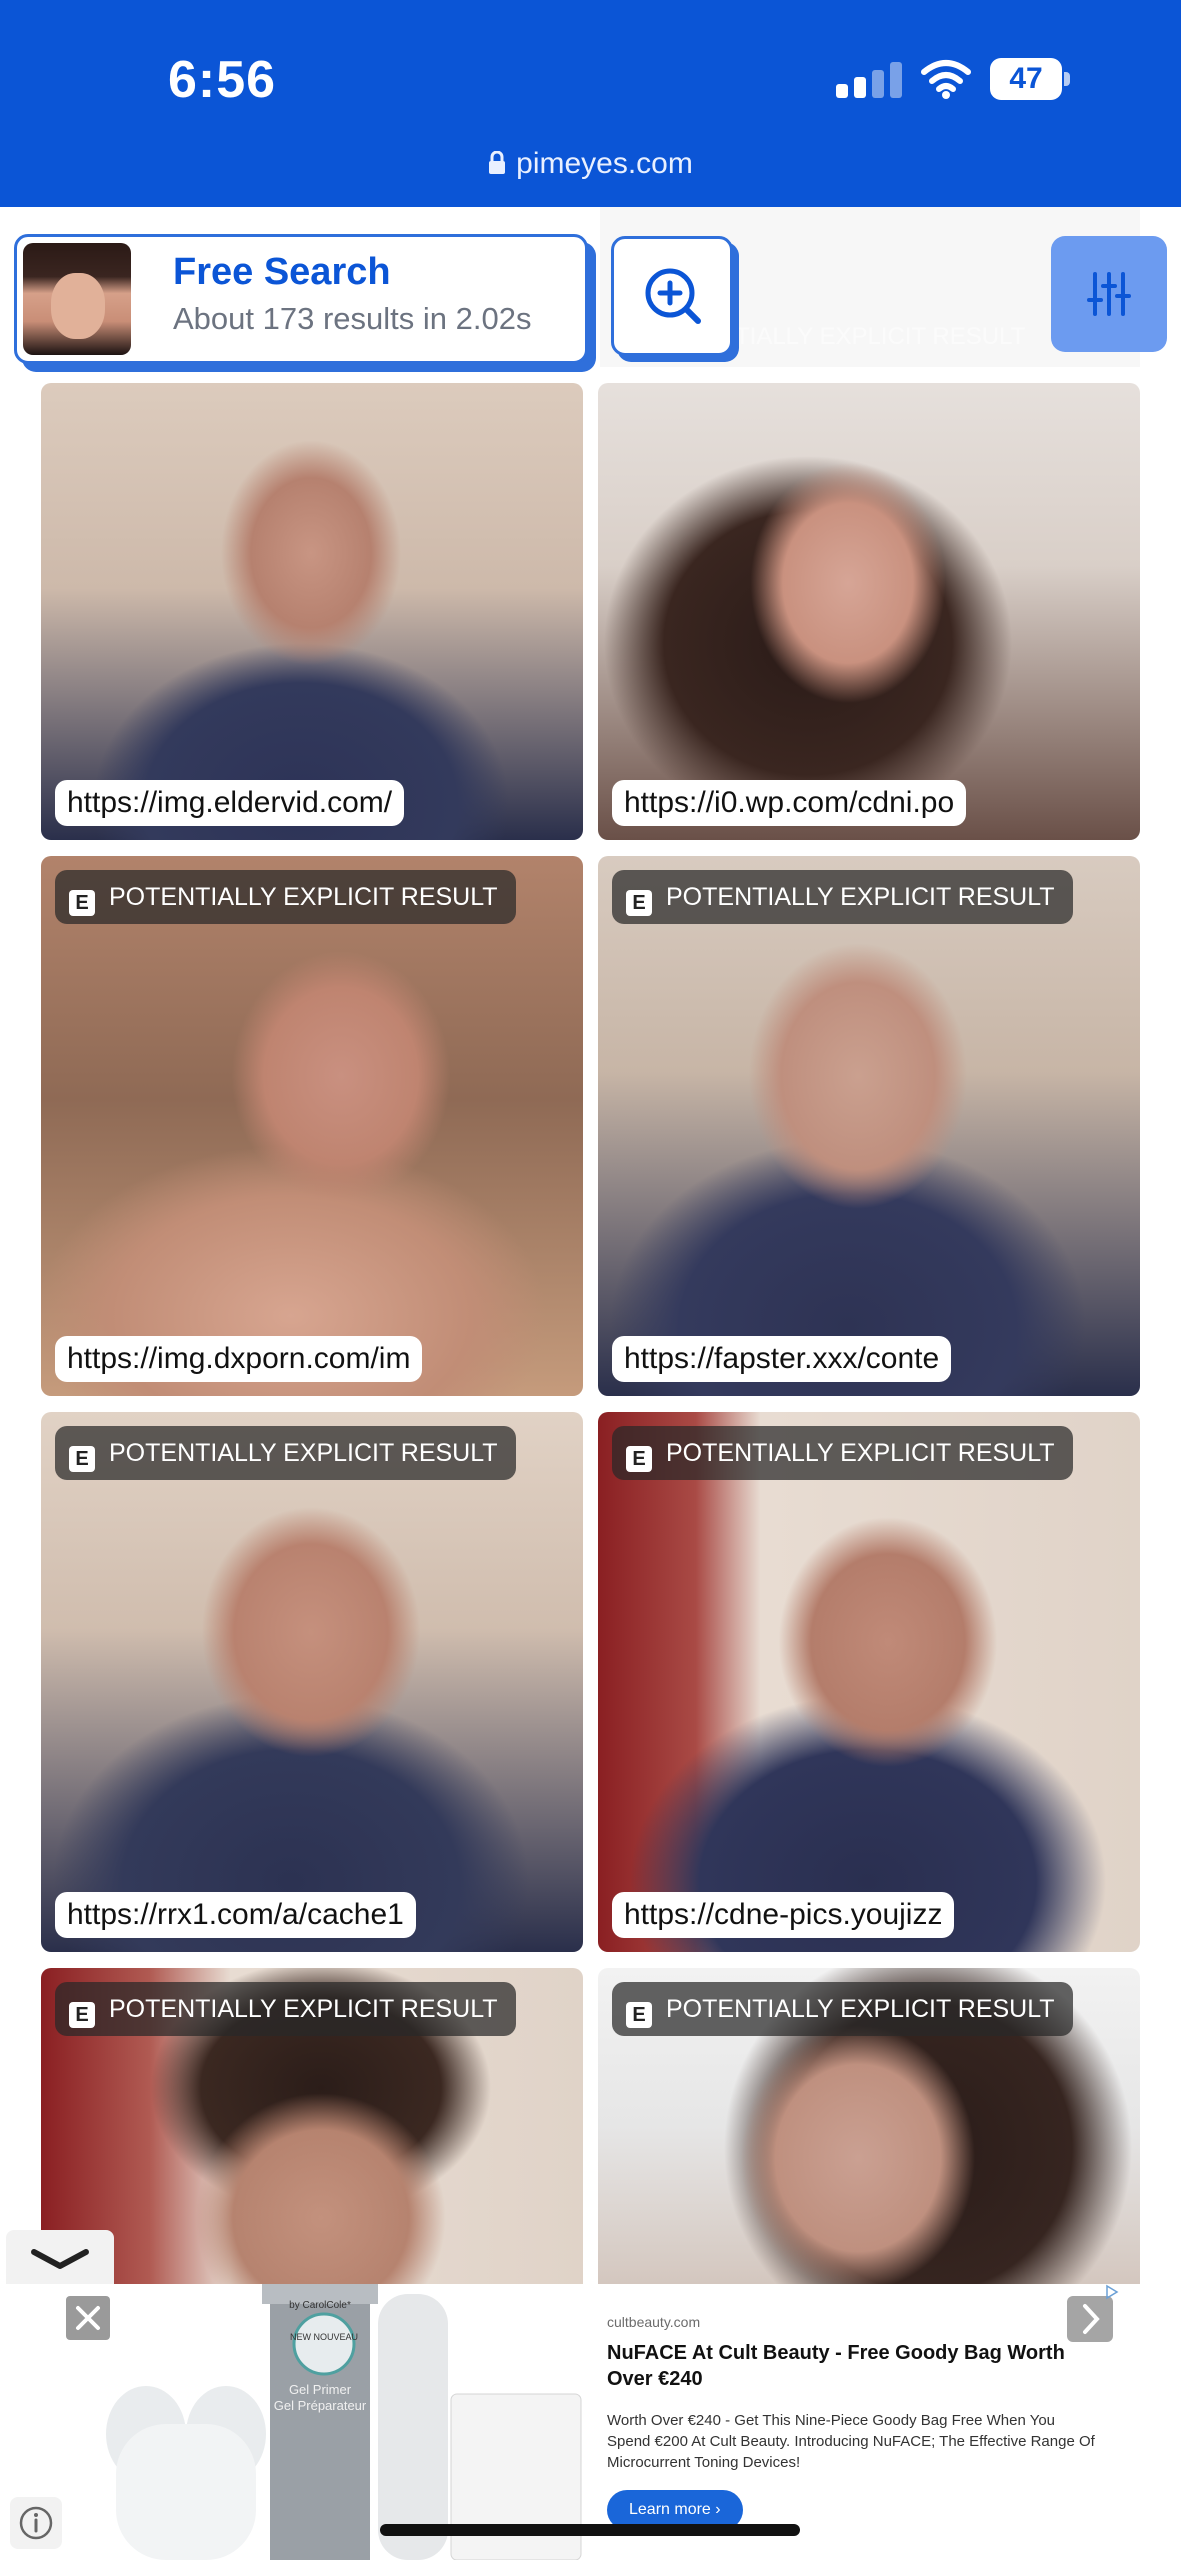 The width and height of the screenshot is (1181, 2565). Describe the element at coordinates (946, 79) in the screenshot. I see `wifi-icon` at that location.